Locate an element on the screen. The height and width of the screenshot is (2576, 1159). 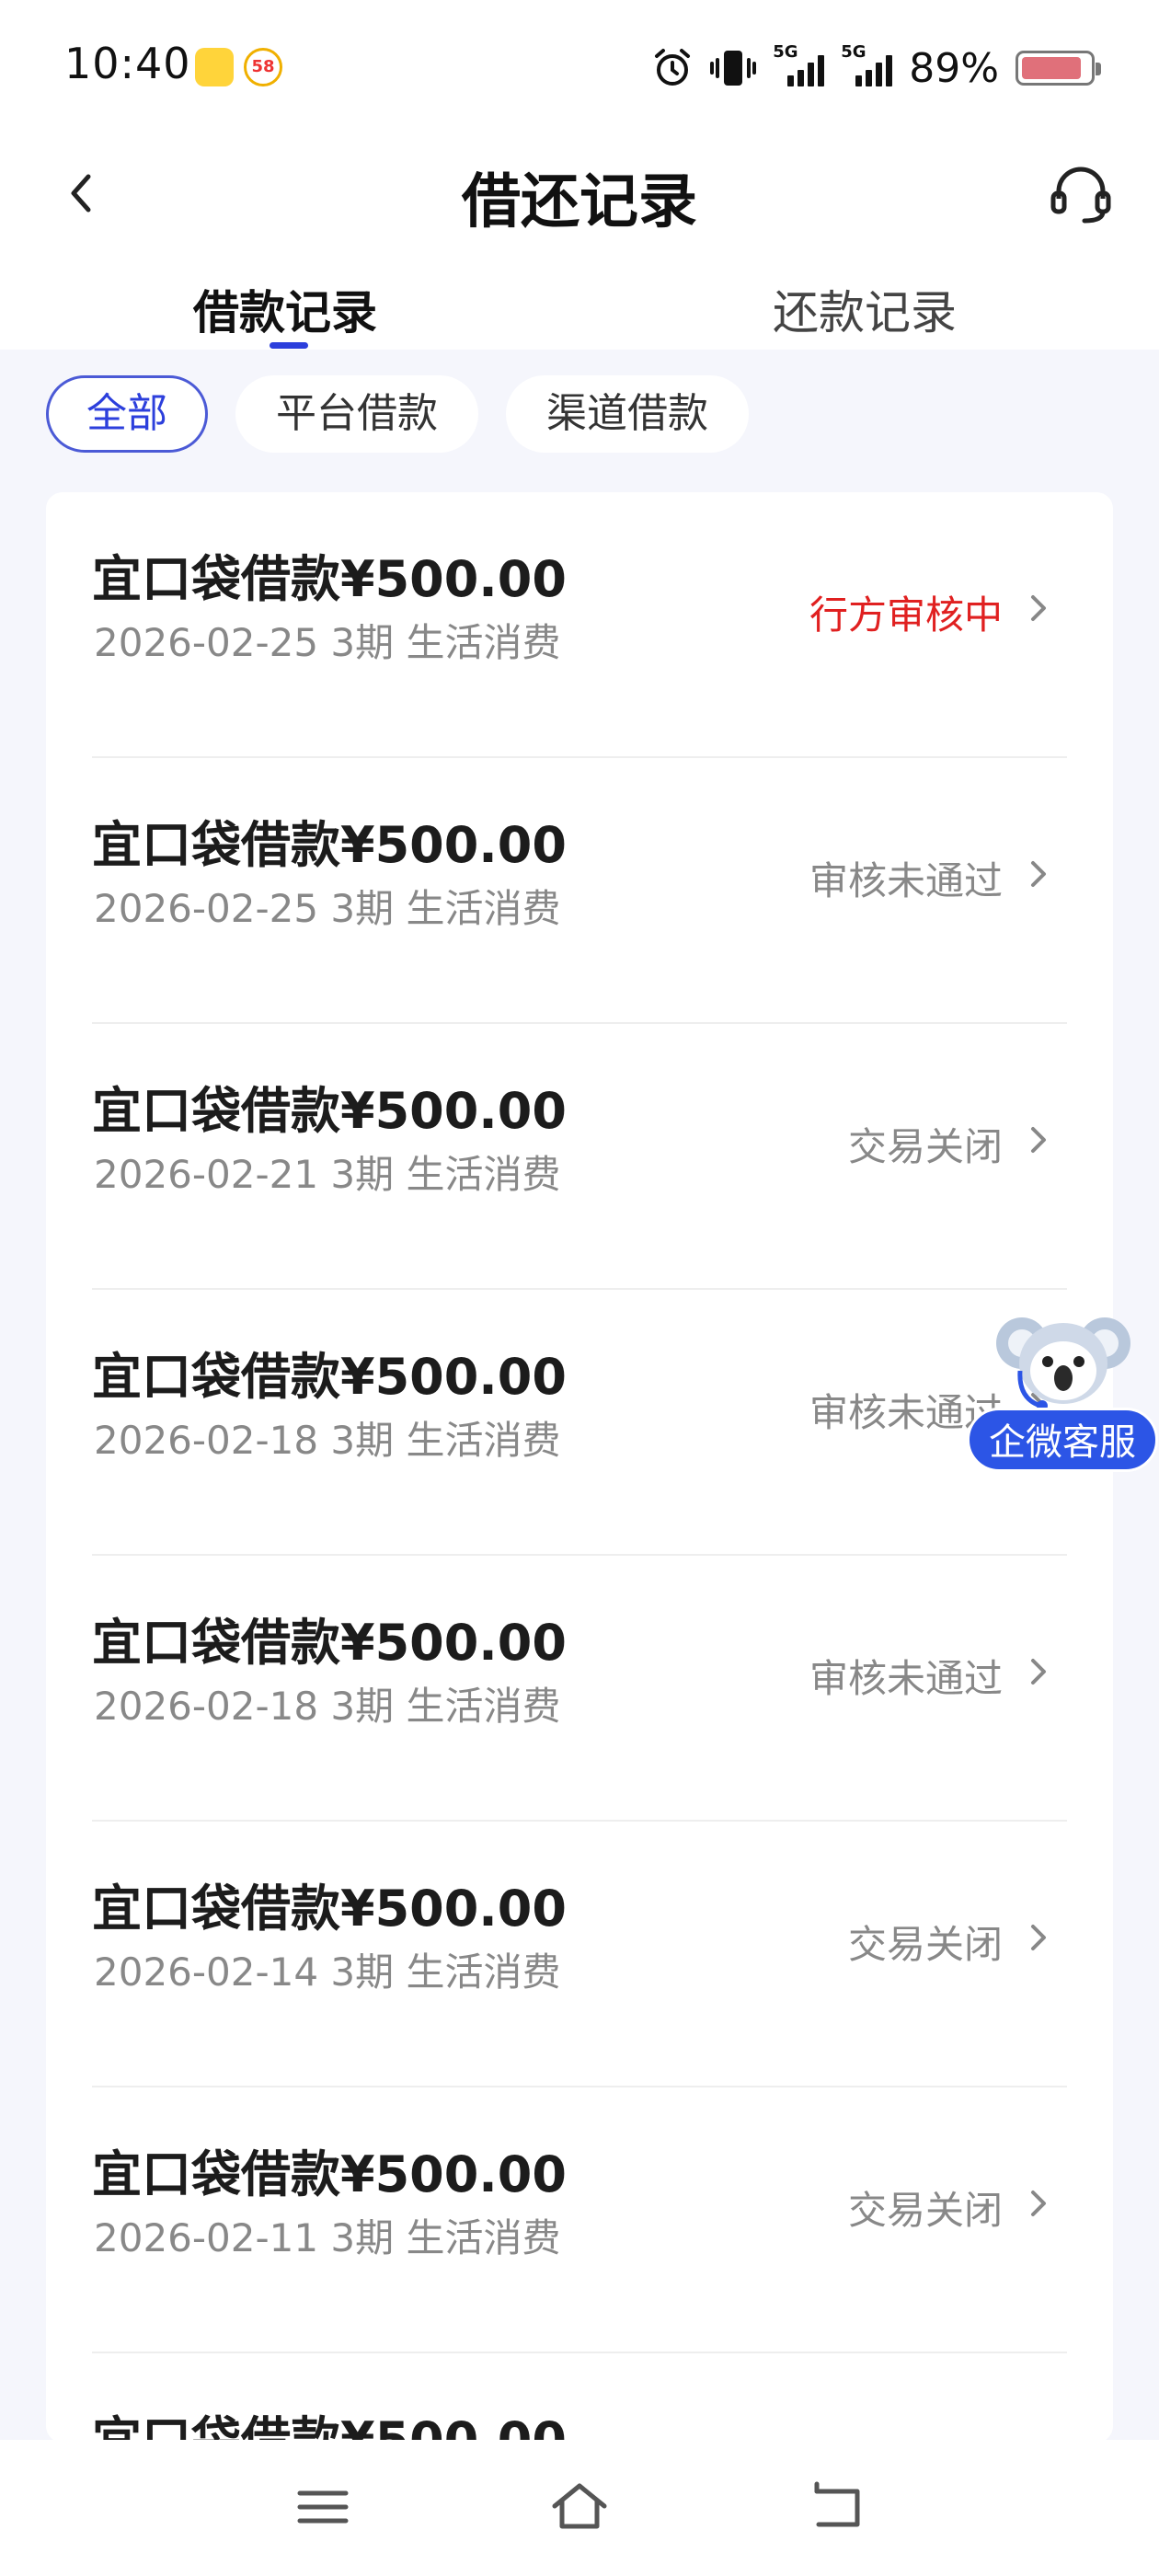
meituan-app-icon is located at coordinates (214, 67).